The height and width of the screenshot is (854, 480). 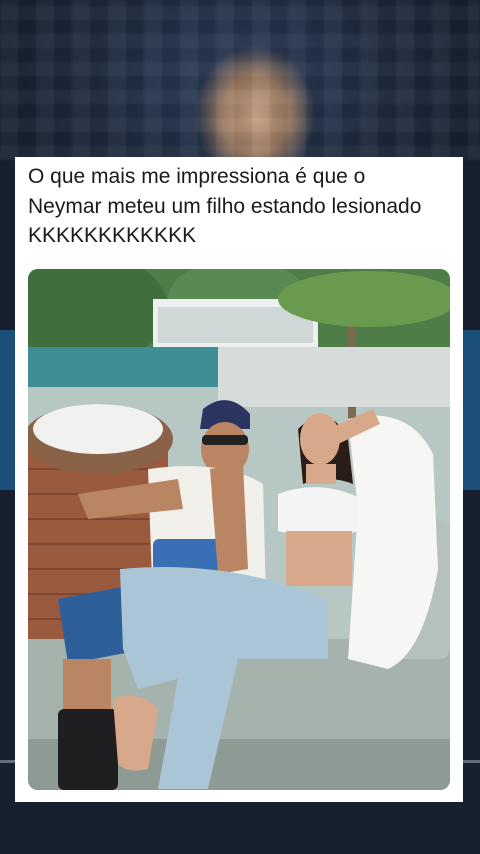 I want to click on orthopedic-boot, so click(x=88, y=749).